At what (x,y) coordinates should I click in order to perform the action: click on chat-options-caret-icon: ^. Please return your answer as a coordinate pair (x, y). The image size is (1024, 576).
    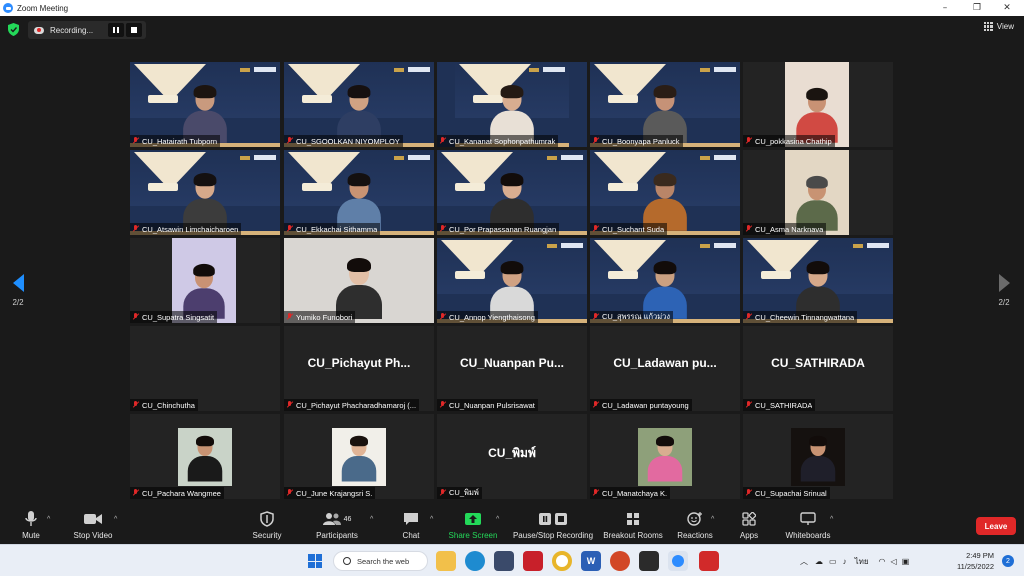
    Looking at the image, I should click on (431, 519).